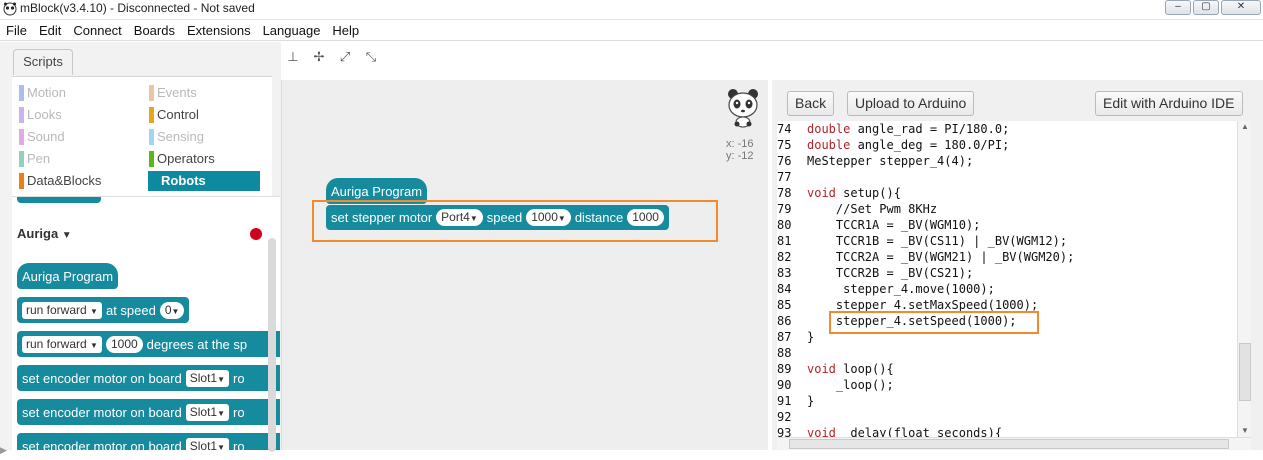 This screenshot has width=1263, height=460. I want to click on category-label: Motion, so click(47, 92).